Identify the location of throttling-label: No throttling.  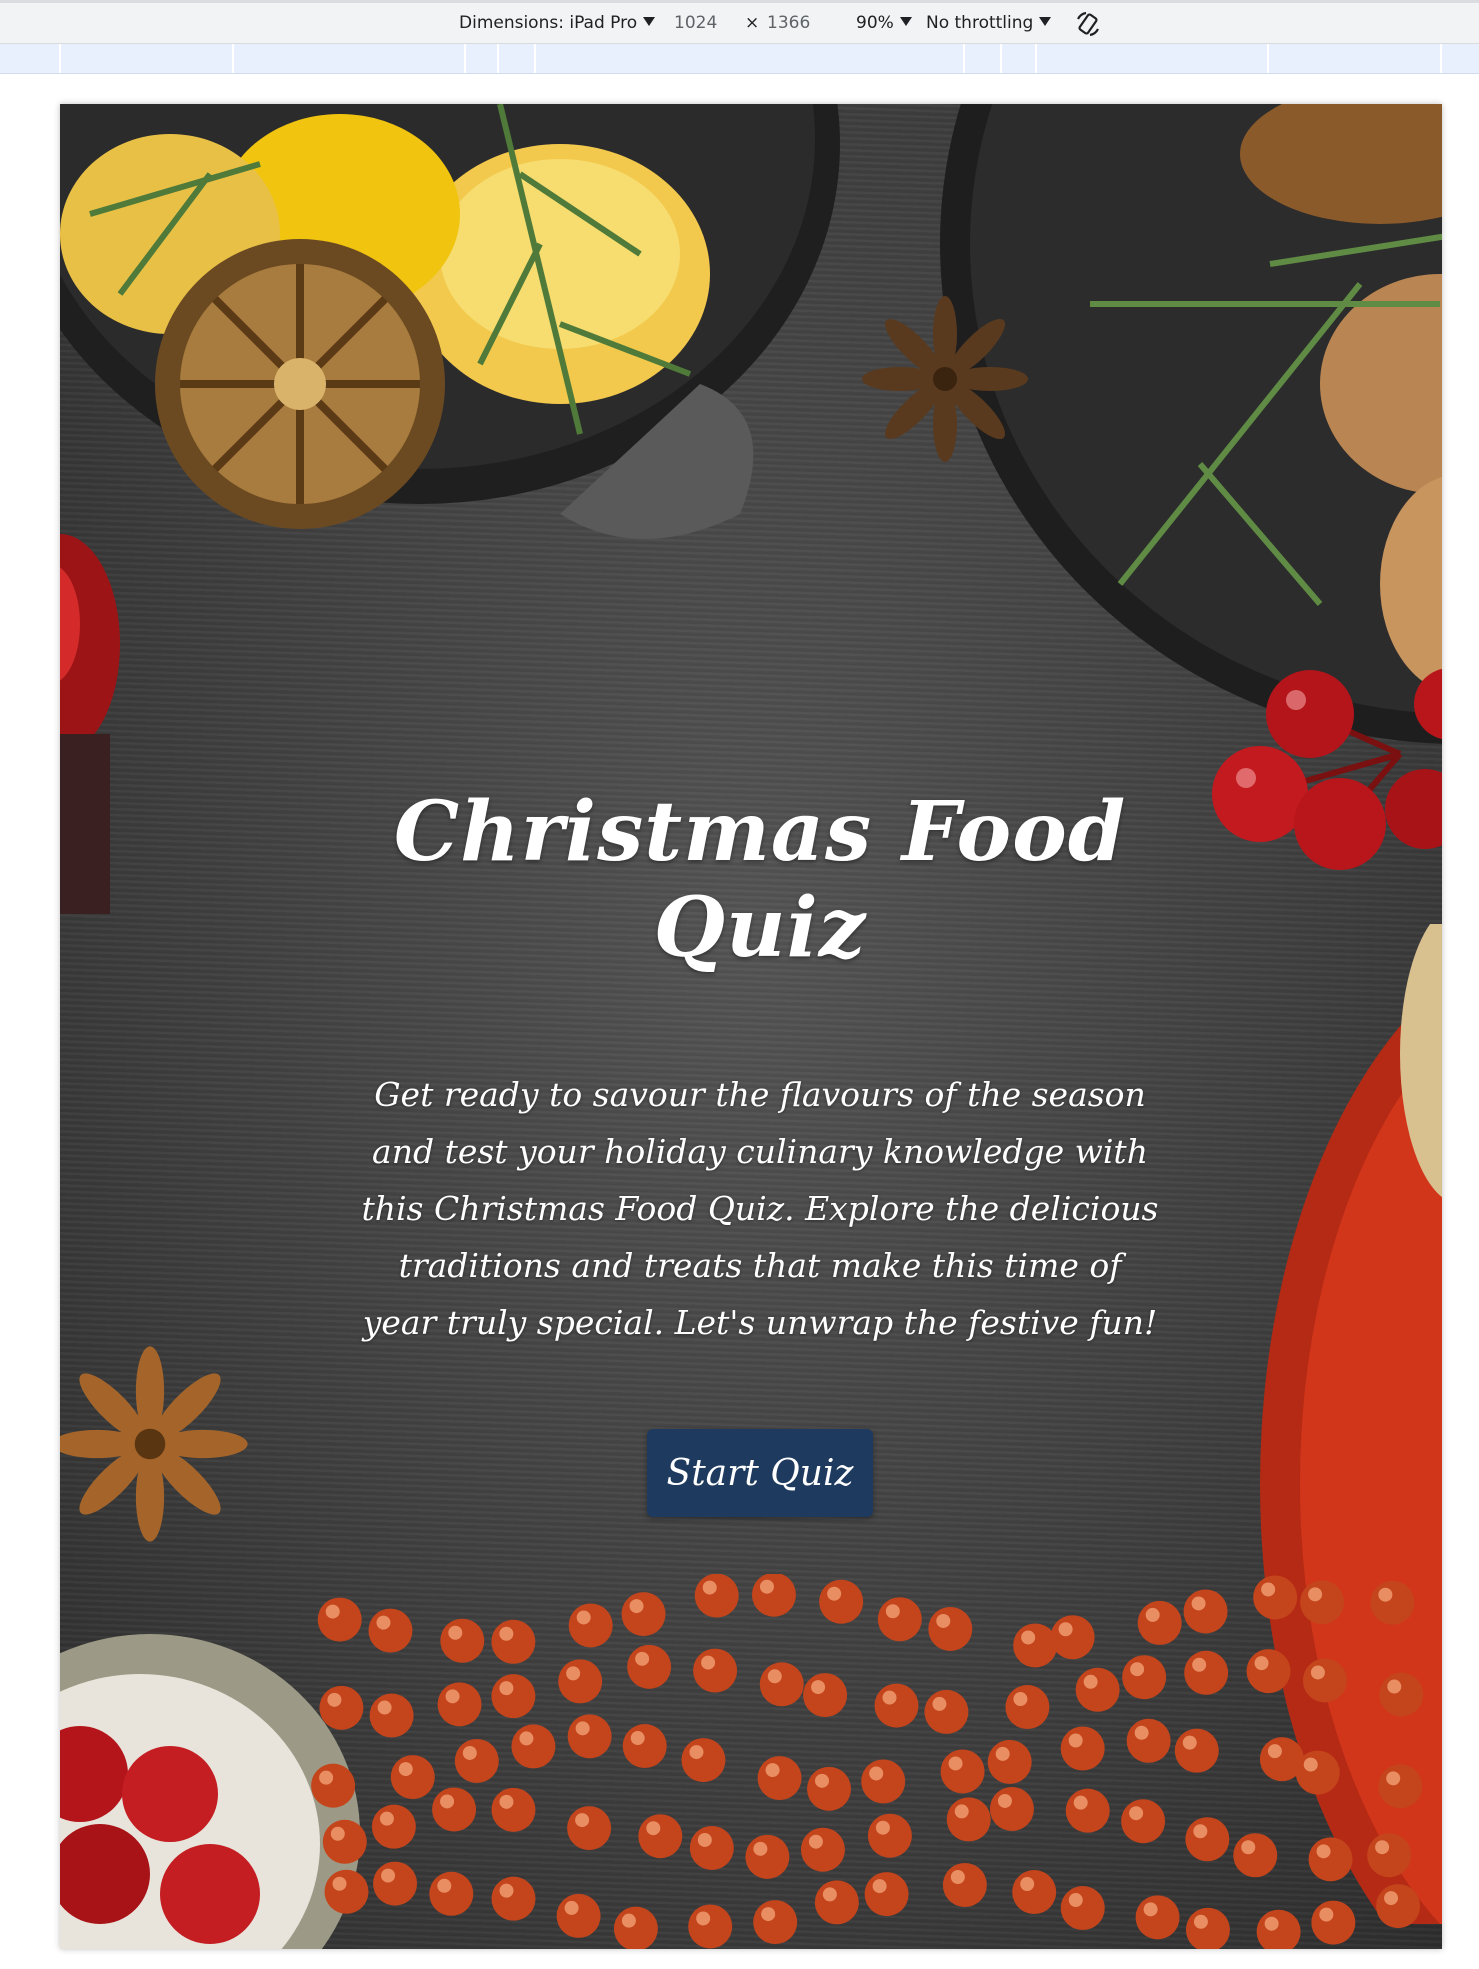
(980, 23).